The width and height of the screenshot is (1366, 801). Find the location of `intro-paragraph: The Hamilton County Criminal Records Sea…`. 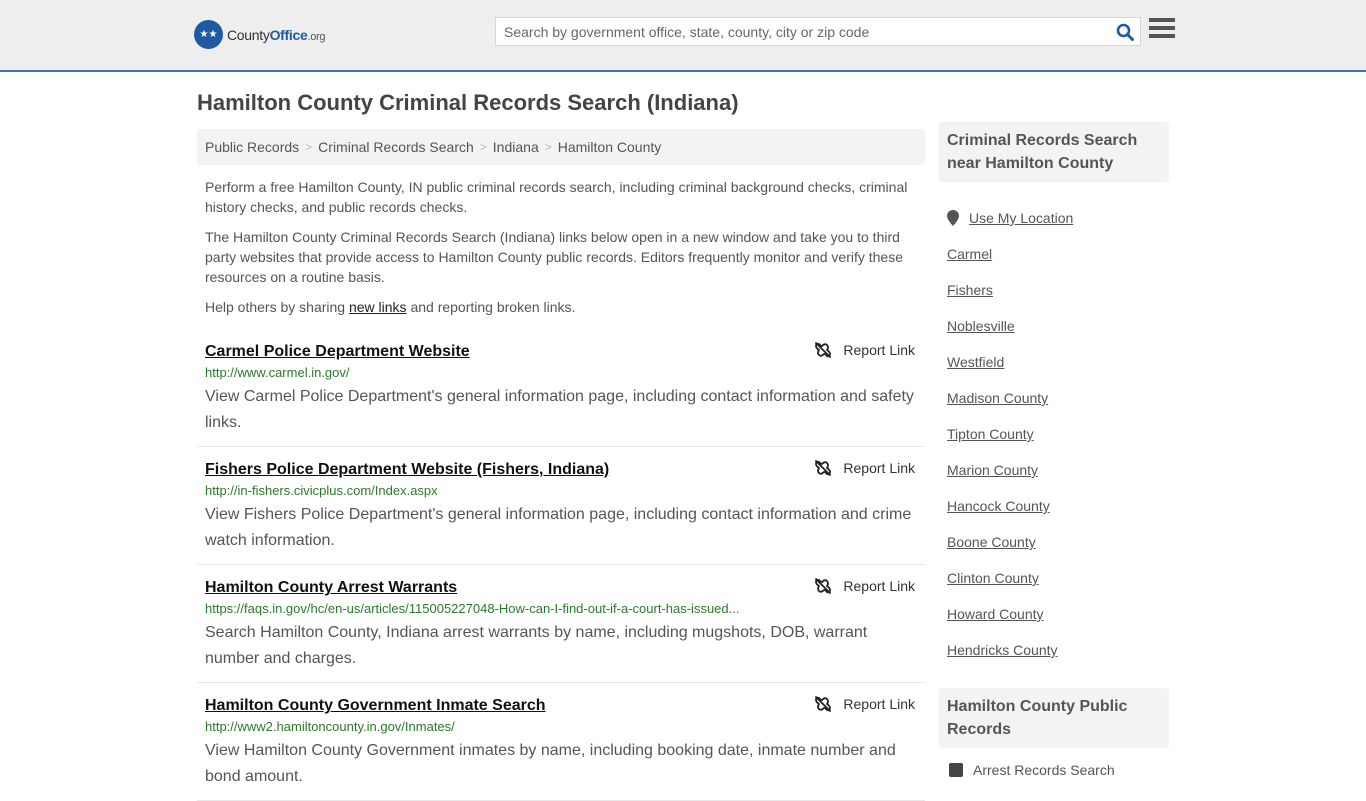

intro-paragraph: The Hamilton County Criminal Records Sea… is located at coordinates (554, 257).